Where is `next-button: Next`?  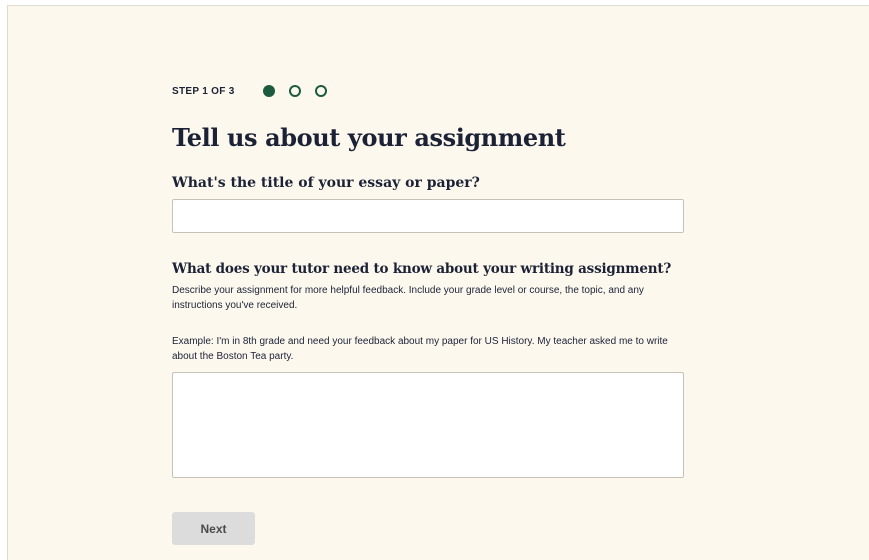
next-button: Next is located at coordinates (213, 528).